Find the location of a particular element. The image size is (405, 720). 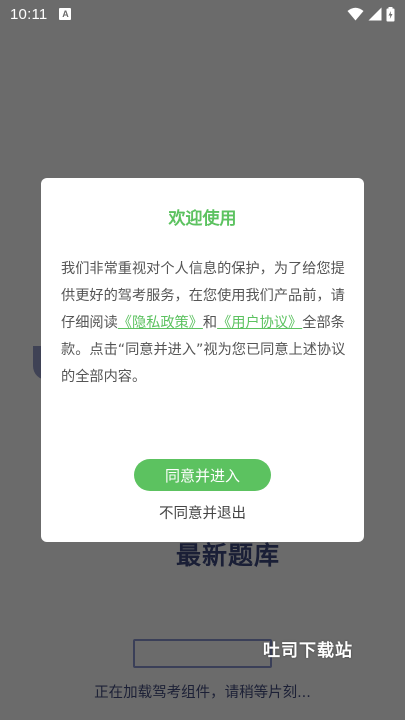

watermark: 吐司下载站 is located at coordinates (308, 651).